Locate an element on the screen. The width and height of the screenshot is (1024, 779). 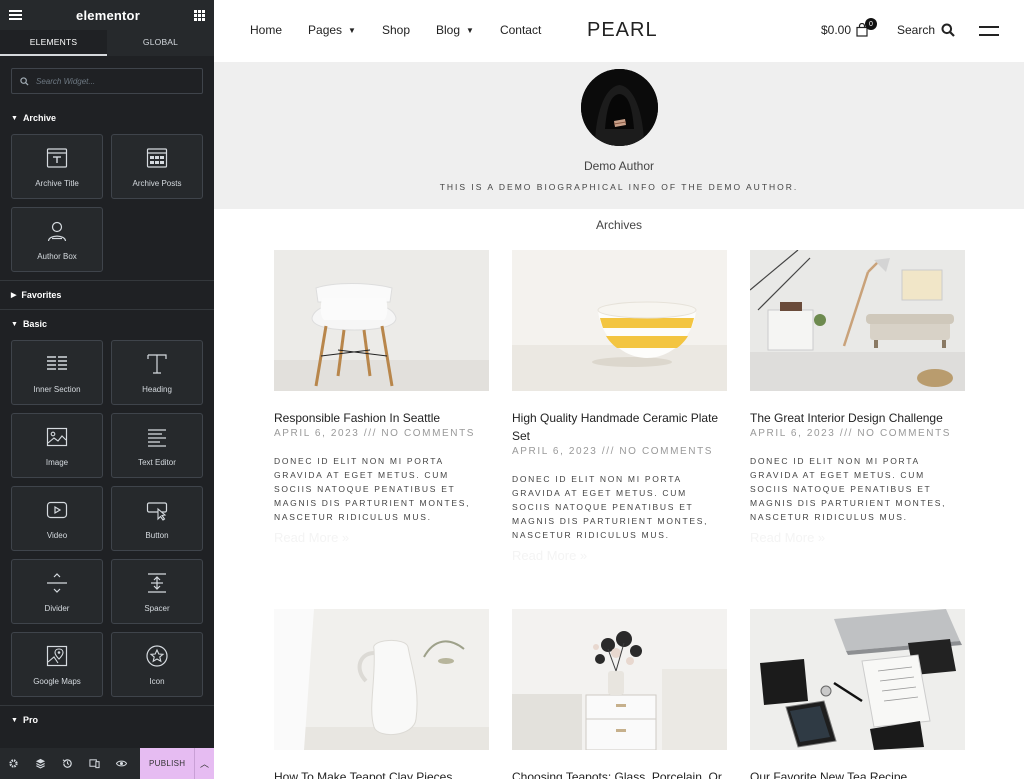
desk-flatlay-image is located at coordinates (857, 679).